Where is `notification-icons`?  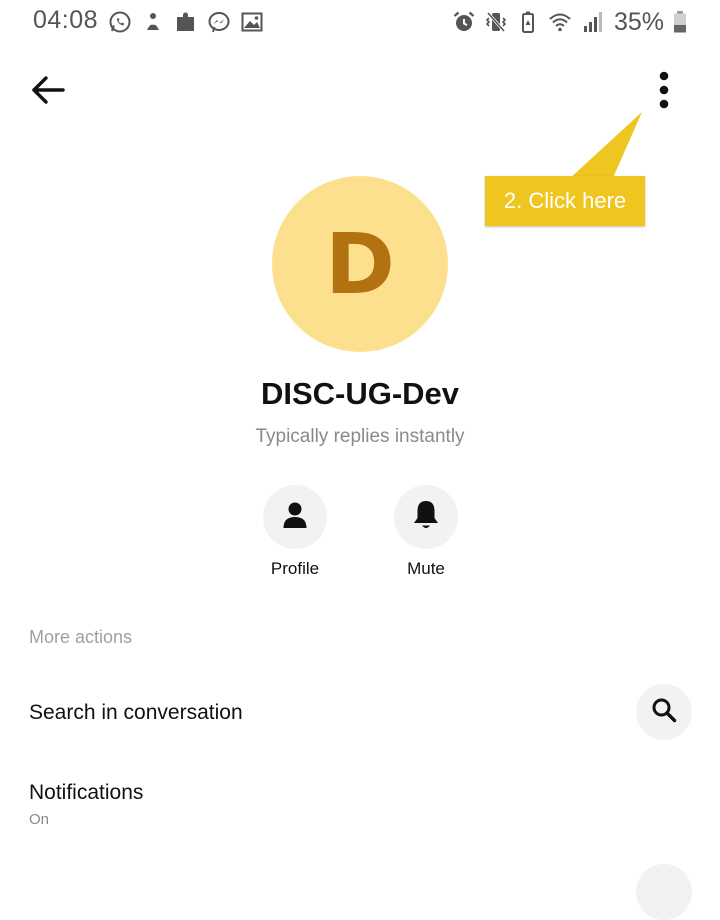
notification-icons is located at coordinates (186, 22).